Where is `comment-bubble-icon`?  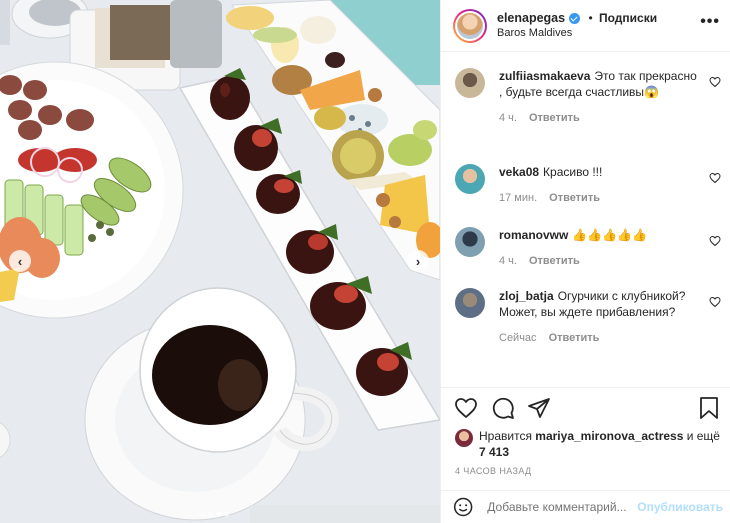 comment-bubble-icon is located at coordinates (503, 408).